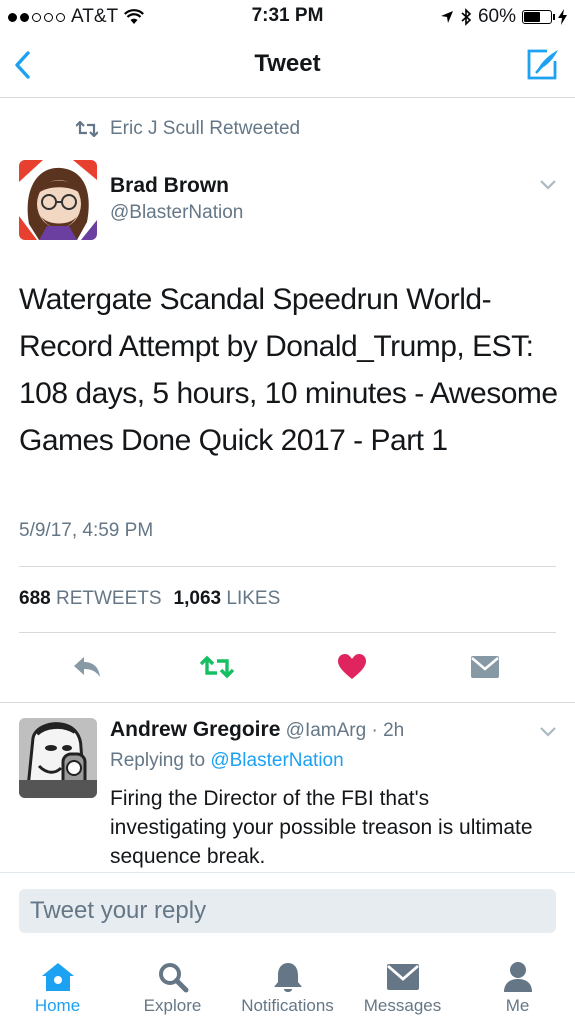  Describe the element at coordinates (446, 17) in the screenshot. I see `location-arrow-icon` at that location.